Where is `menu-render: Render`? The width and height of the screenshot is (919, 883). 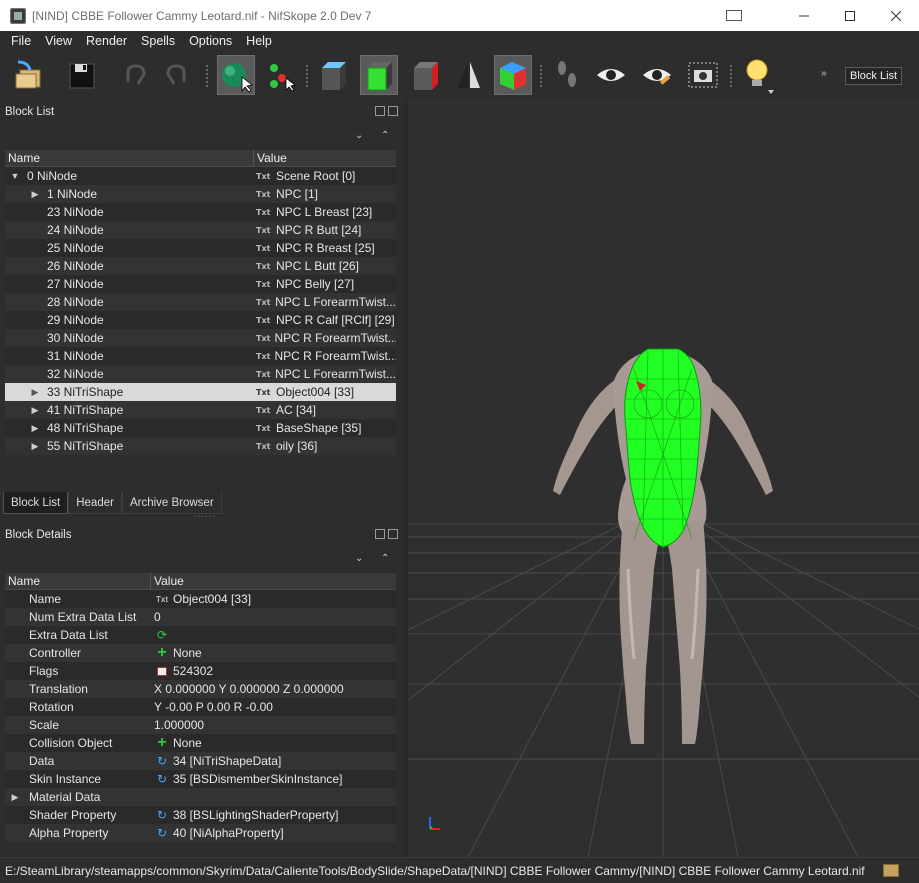
menu-render: Render is located at coordinates (106, 41).